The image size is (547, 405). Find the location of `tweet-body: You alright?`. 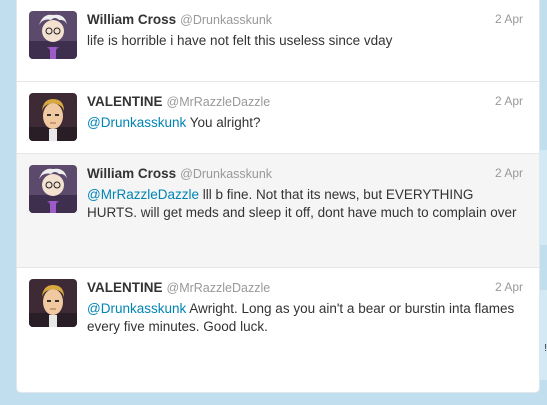

tweet-body: You alright? is located at coordinates (223, 122).